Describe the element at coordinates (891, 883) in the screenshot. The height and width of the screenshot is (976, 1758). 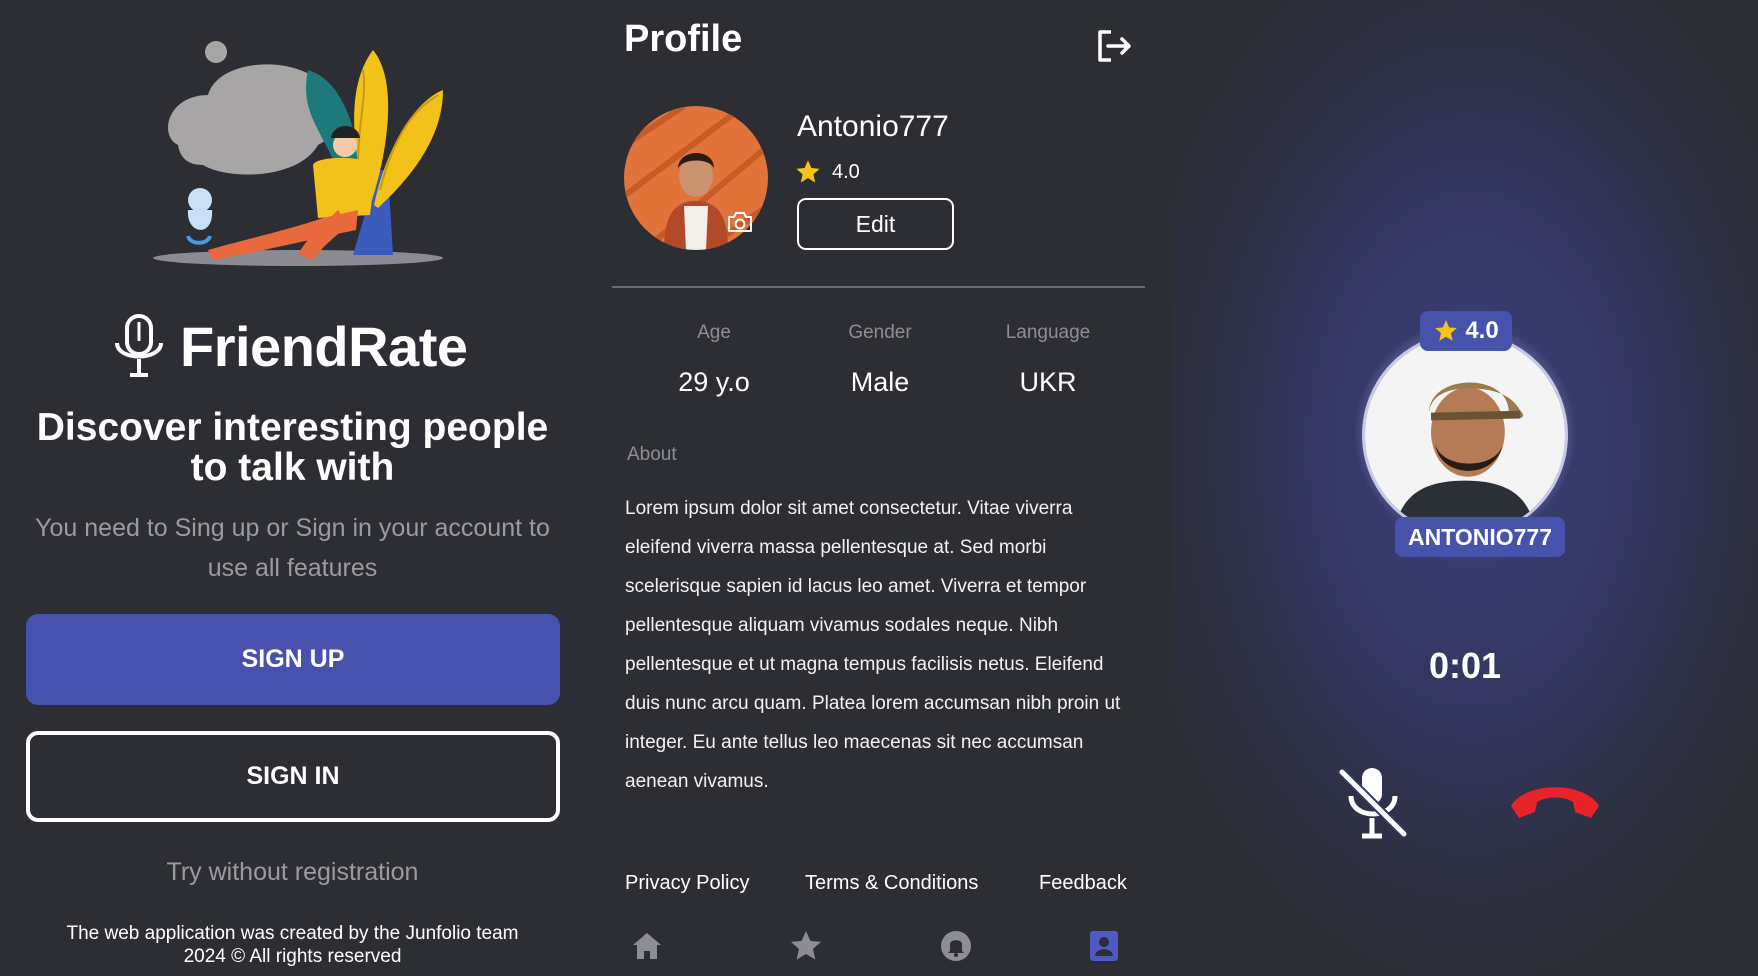
I see `terms-link: Terms & Conditions` at that location.